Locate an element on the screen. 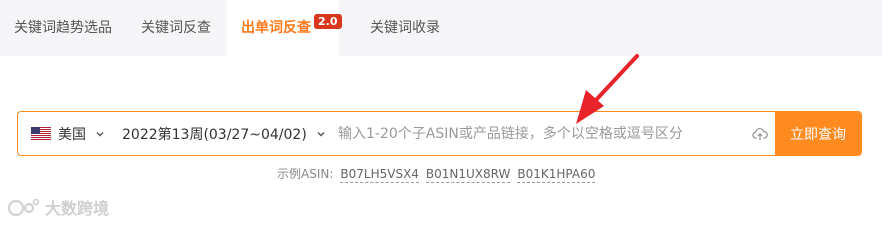  week-select: 2022第13周(03/27~04/02) is located at coordinates (224, 133).